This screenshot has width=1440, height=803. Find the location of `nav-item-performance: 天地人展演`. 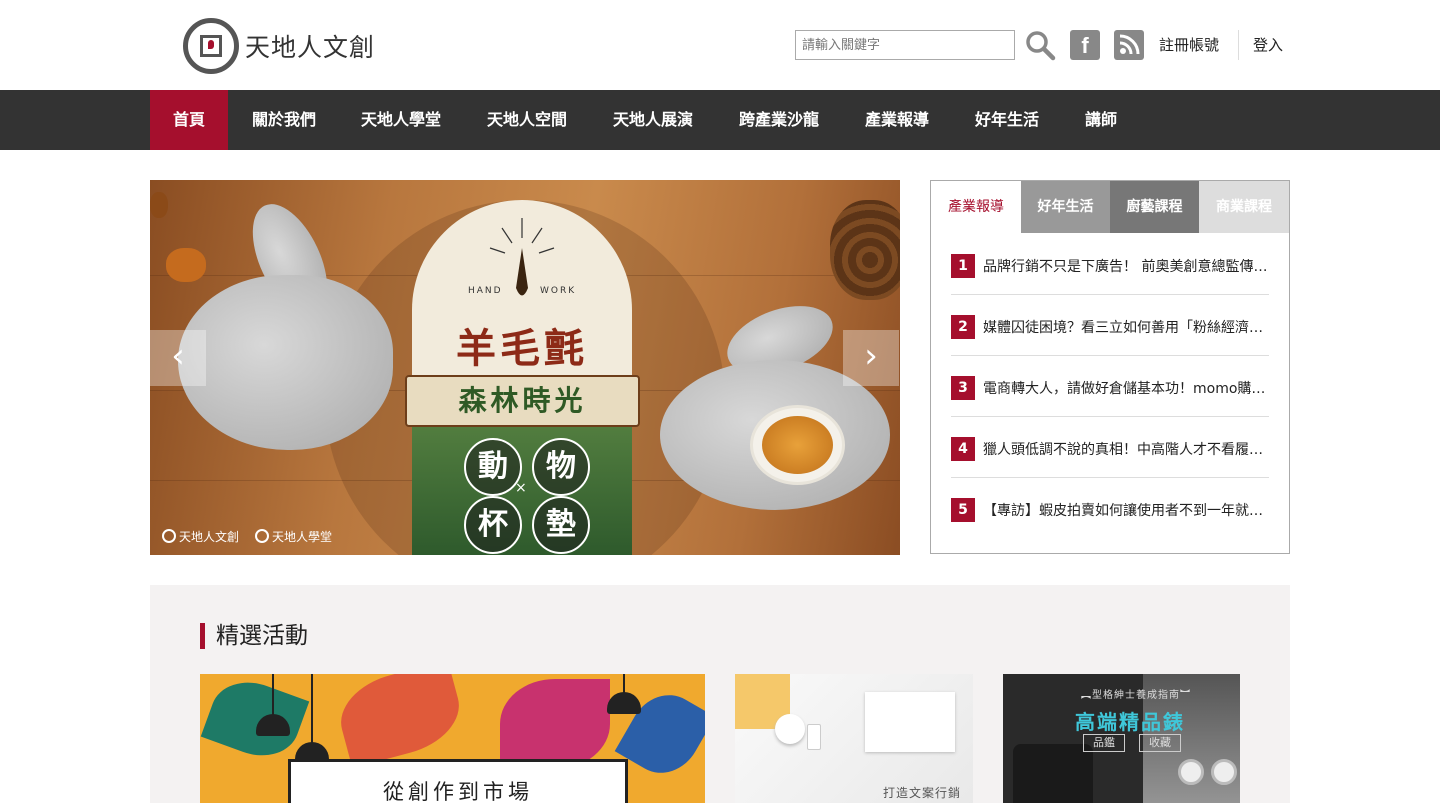

nav-item-performance: 天地人展演 is located at coordinates (653, 120).